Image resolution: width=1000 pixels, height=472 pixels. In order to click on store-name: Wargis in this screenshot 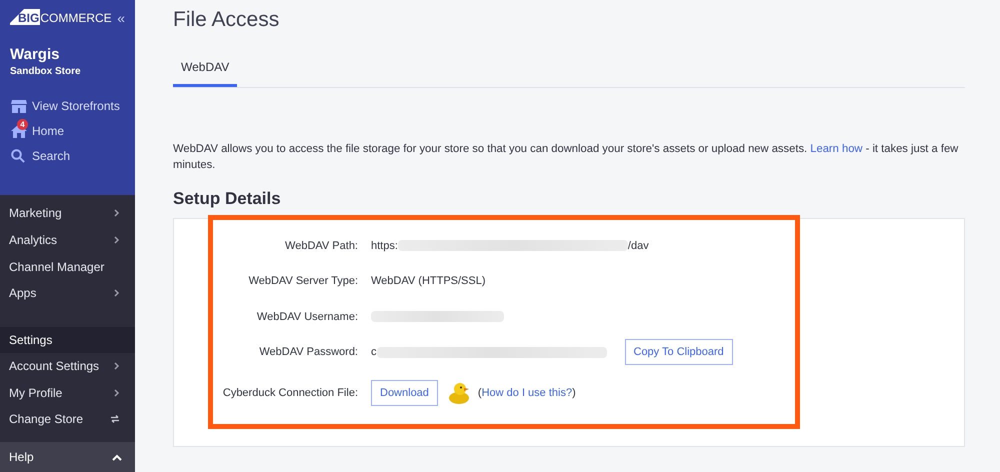, I will do `click(35, 54)`.